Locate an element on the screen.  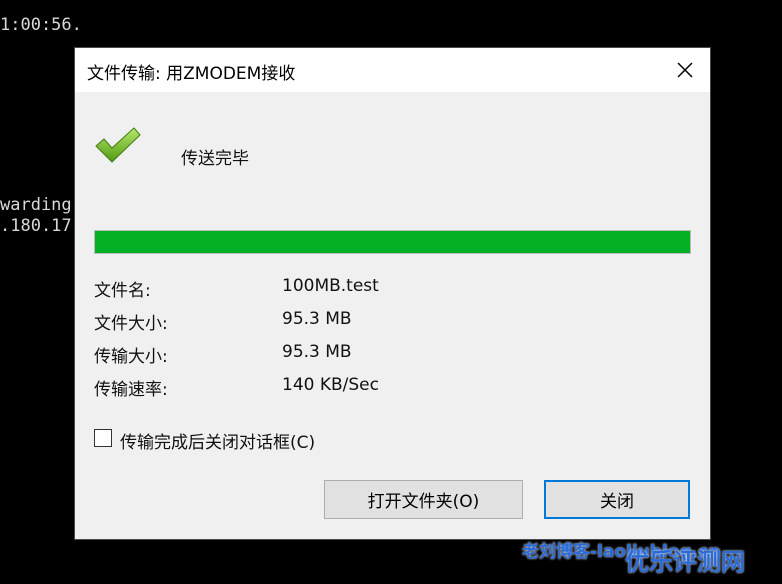
filesize-label: 文件大小: is located at coordinates (131, 324).